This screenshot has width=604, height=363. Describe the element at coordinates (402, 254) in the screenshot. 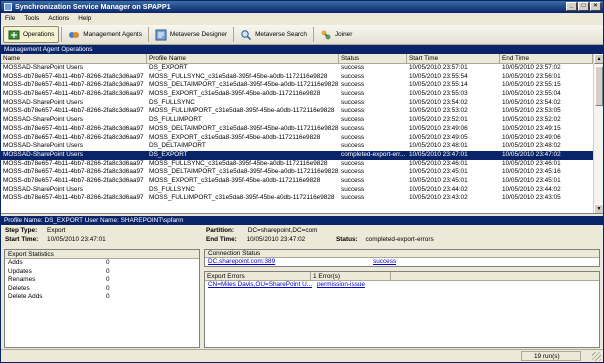

I see `connection-status-header: Connection Status` at that location.